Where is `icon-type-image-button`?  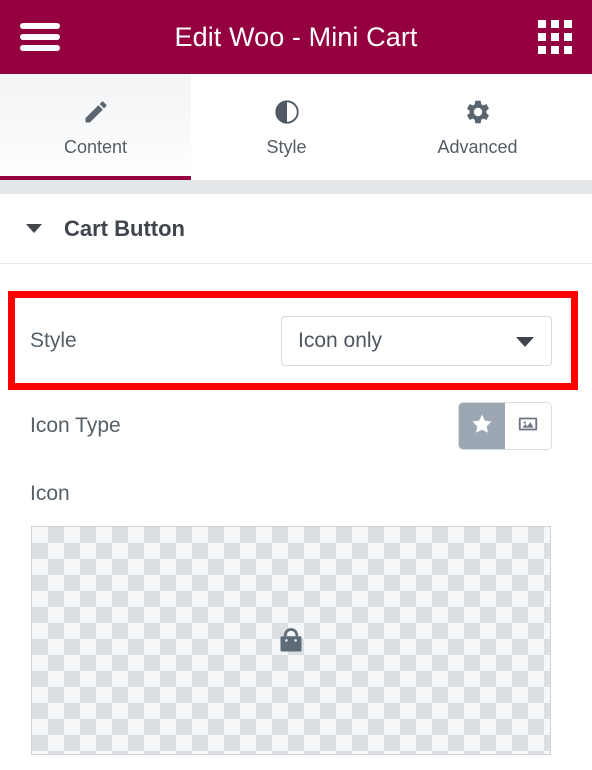 icon-type-image-button is located at coordinates (528, 426).